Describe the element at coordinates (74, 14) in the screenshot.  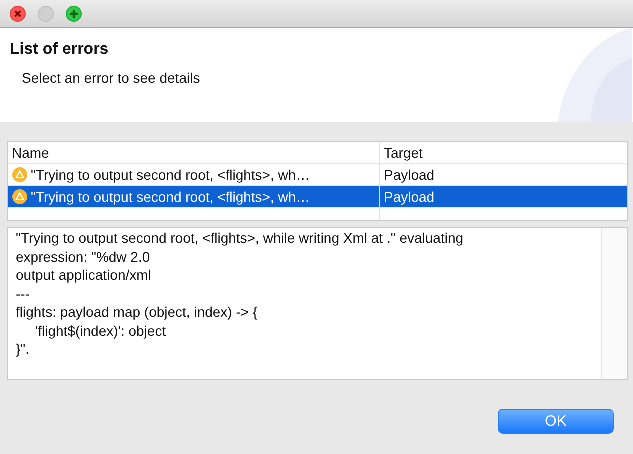
I see `zoom-icon` at that location.